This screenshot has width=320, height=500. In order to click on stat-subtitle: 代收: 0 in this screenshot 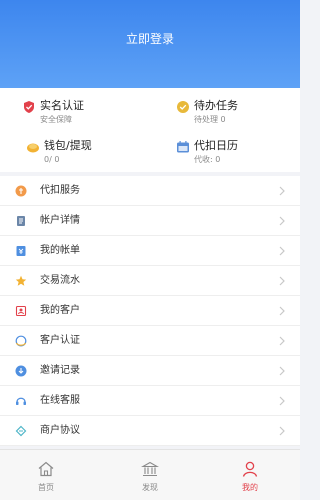, I will do `click(207, 159)`.